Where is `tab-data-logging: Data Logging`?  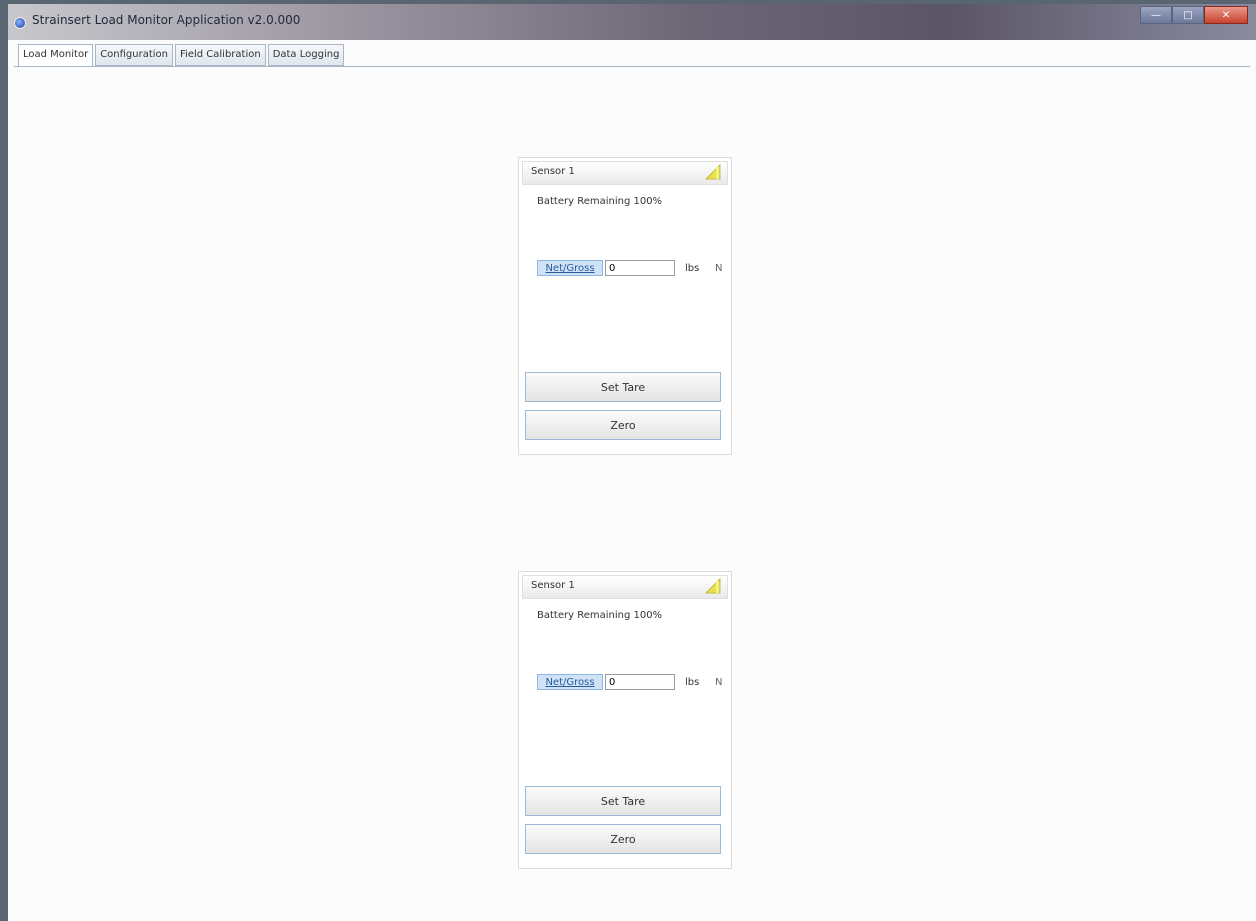
tab-data-logging: Data Logging is located at coordinates (306, 55).